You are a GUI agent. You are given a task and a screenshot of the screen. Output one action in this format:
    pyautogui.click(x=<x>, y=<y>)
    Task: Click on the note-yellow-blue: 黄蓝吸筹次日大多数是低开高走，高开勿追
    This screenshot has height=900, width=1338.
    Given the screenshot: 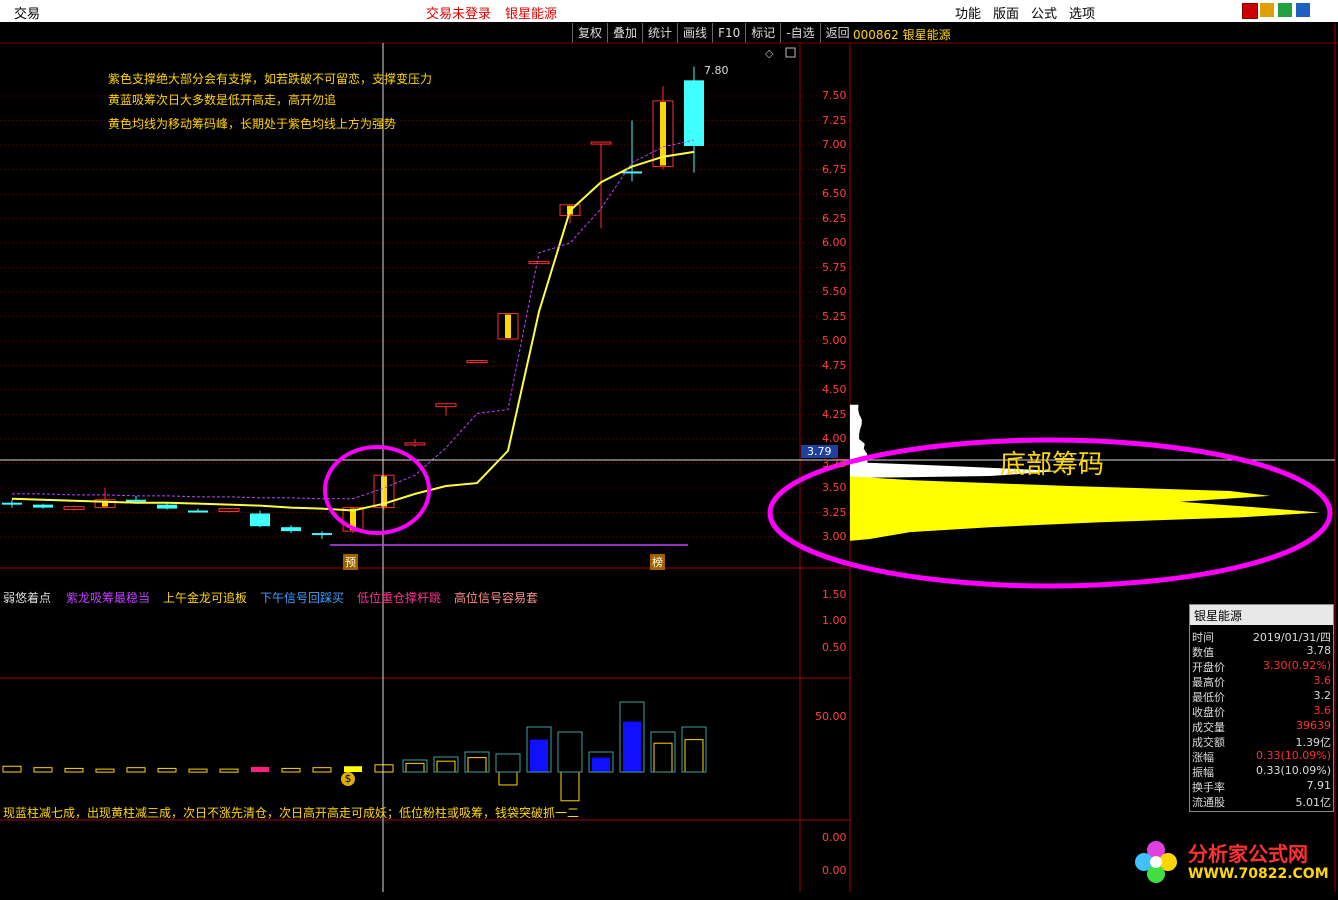 What is the action you would take?
    pyautogui.click(x=222, y=99)
    